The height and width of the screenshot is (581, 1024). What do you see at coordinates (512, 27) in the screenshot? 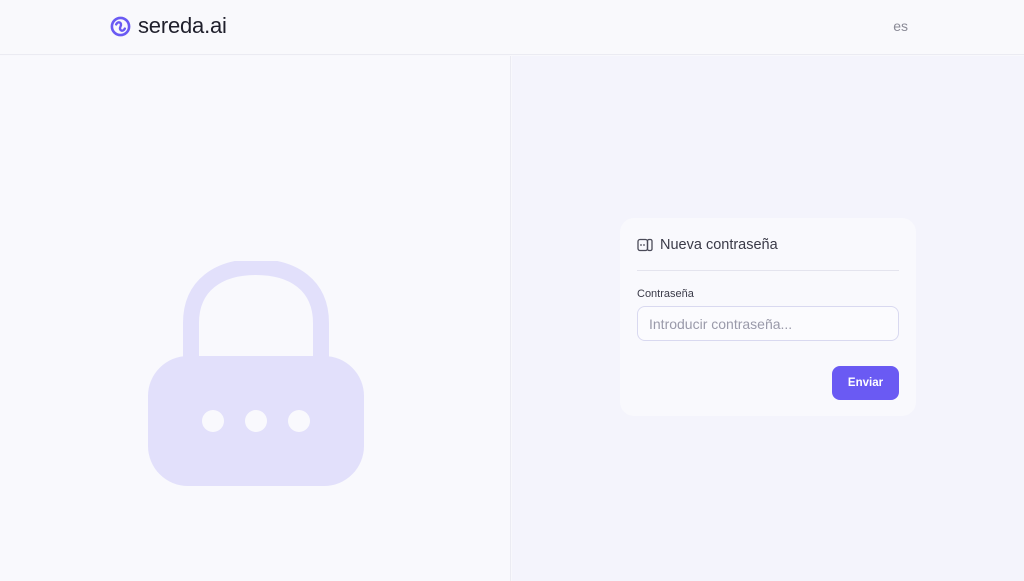
I see `top-header: sereda.ai es` at bounding box center [512, 27].